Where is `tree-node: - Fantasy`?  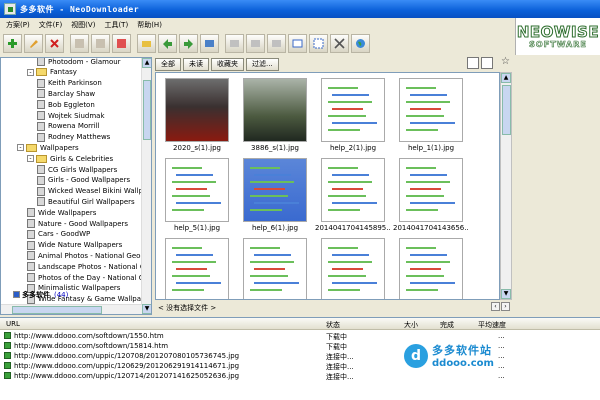
tree-node: - Fantasy is located at coordinates (52, 72).